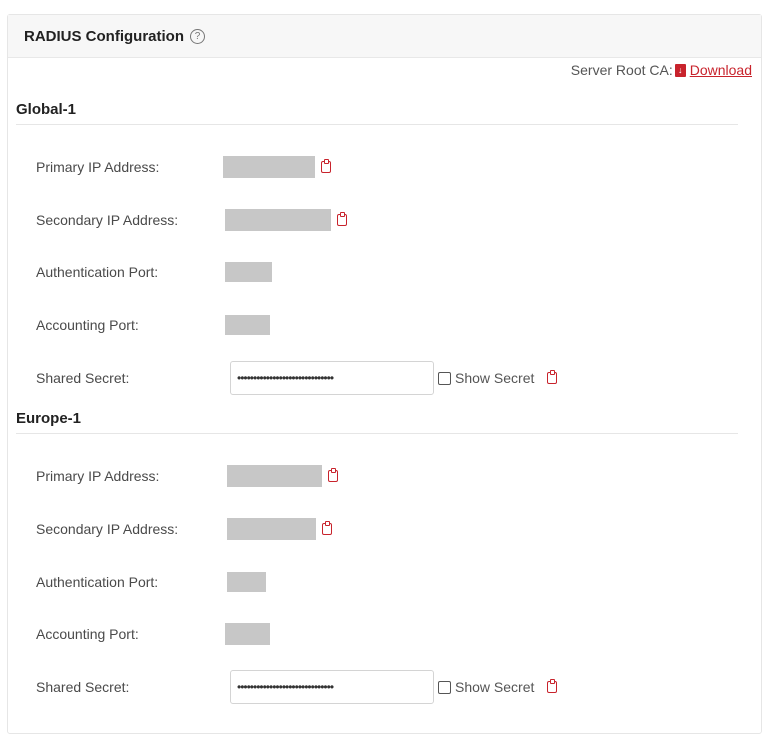  I want to click on panel-header: RADIUS Configuration ?, so click(384, 36).